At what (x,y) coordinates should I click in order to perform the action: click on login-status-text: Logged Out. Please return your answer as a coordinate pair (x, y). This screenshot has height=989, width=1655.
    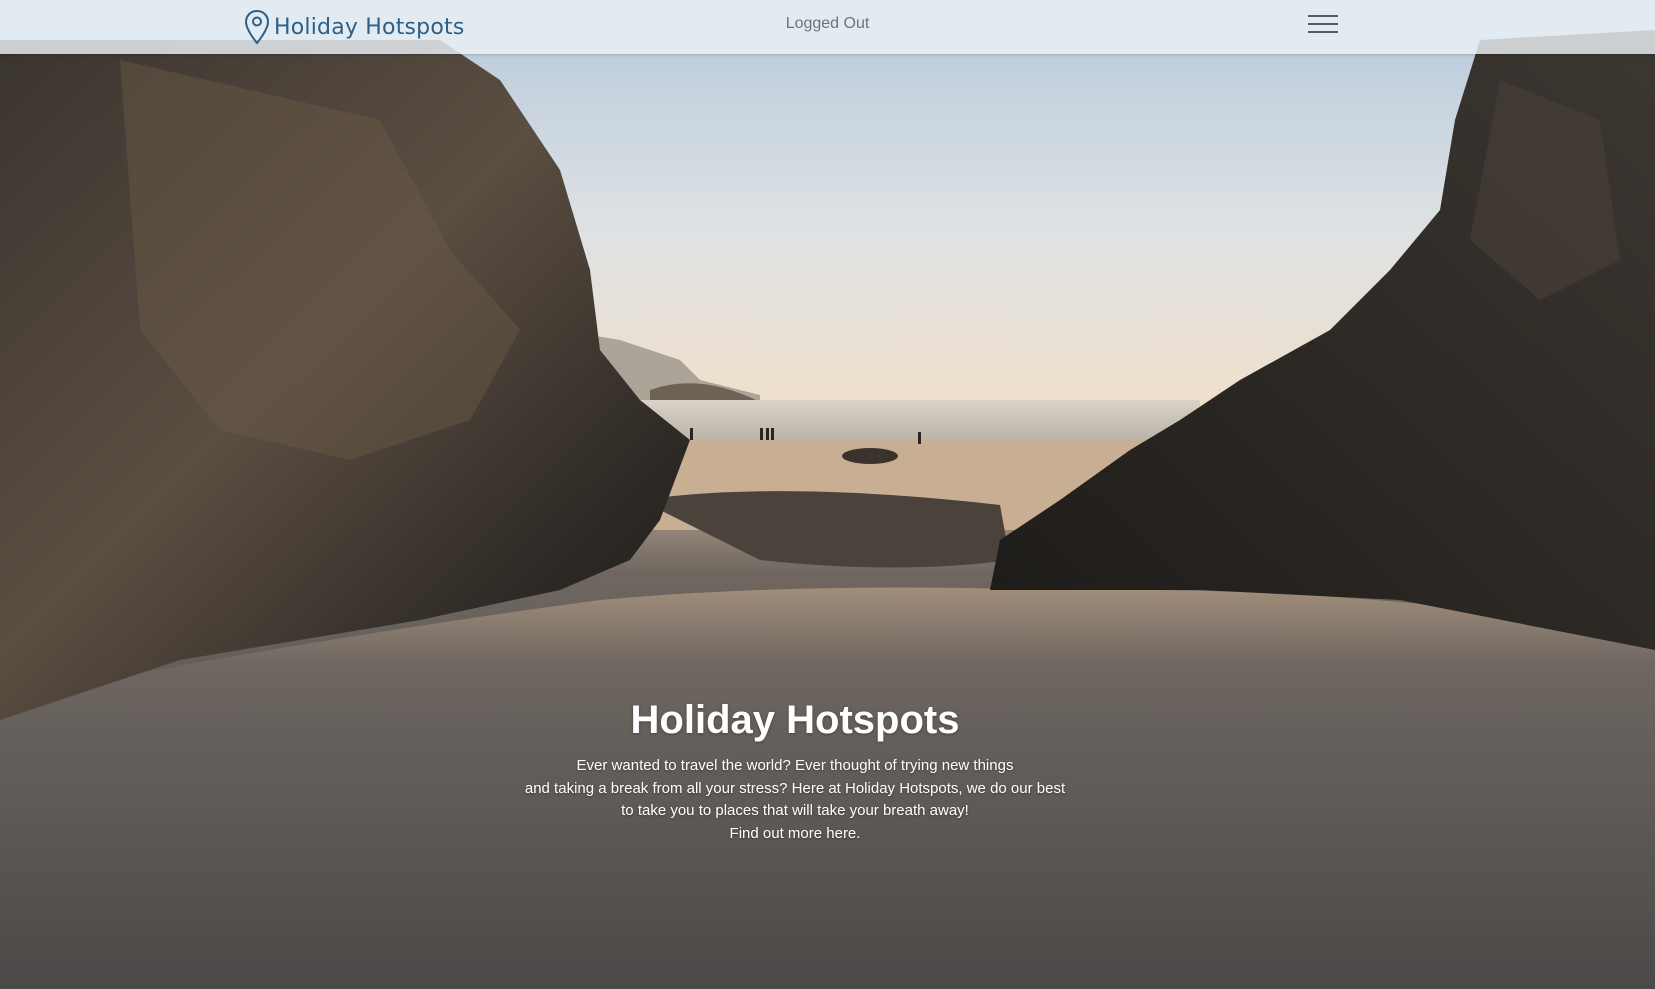
    Looking at the image, I should click on (827, 23).